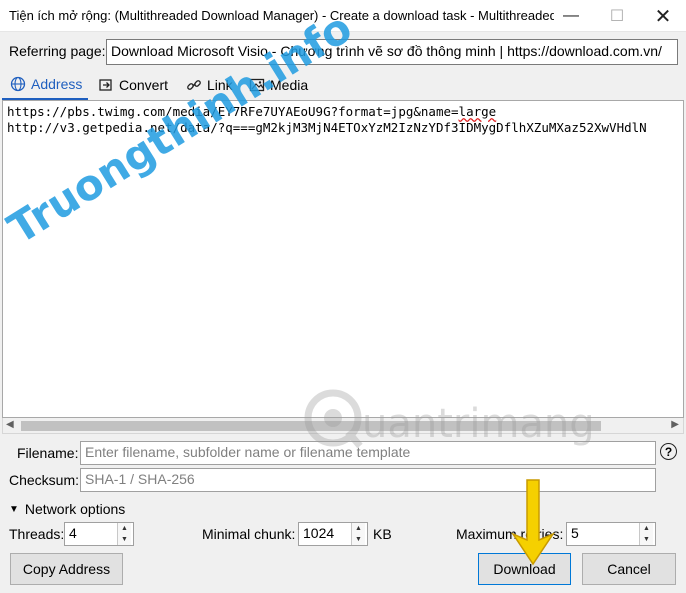 This screenshot has height=593, width=686. What do you see at coordinates (668, 451) in the screenshot?
I see `help-icon: ?` at bounding box center [668, 451].